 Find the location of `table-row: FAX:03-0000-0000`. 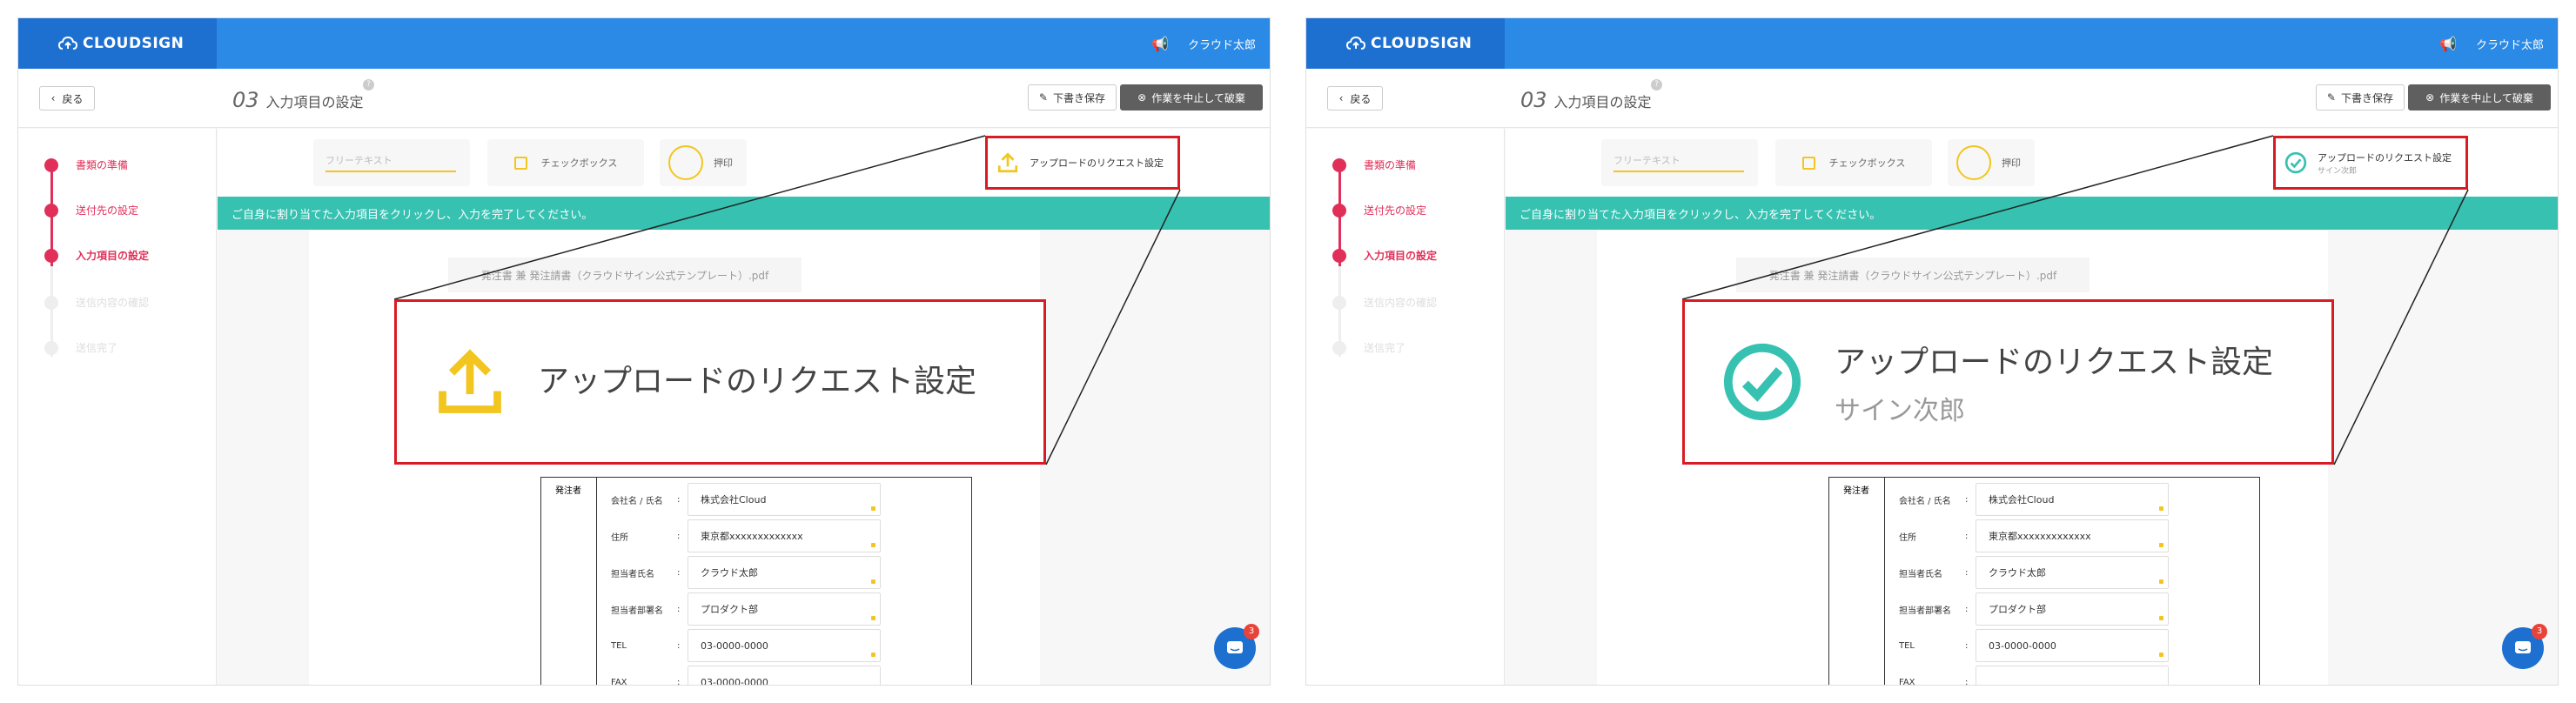

table-row: FAX:03-0000-0000 is located at coordinates (746, 676).